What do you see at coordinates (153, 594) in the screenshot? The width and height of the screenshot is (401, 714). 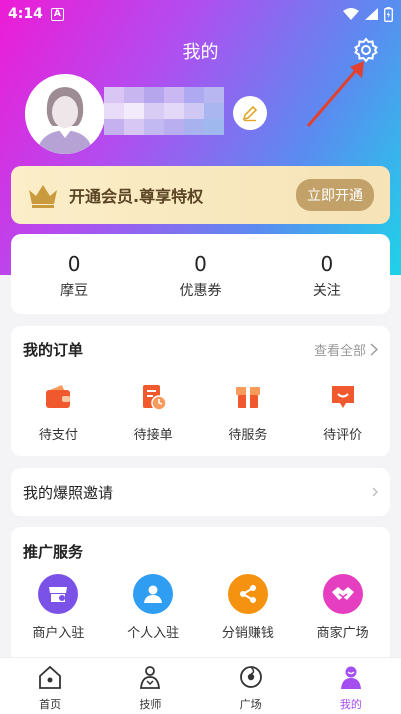 I see `person-icon` at bounding box center [153, 594].